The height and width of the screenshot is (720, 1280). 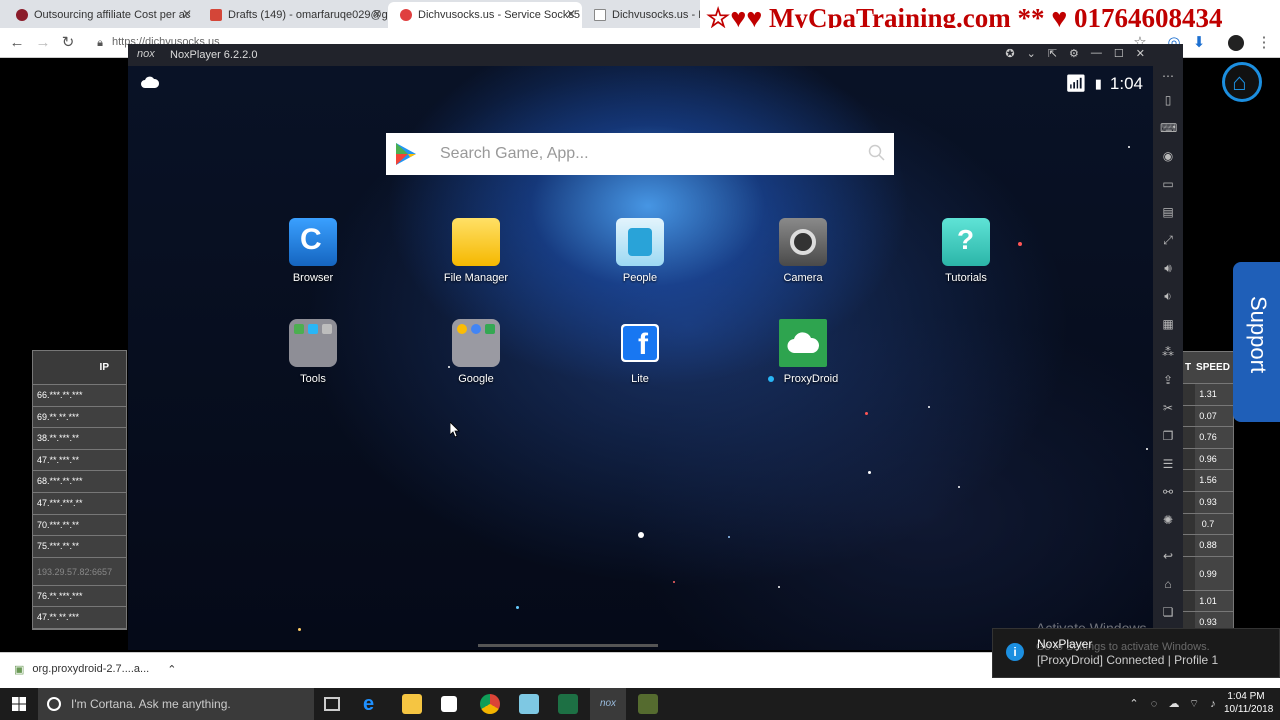 What do you see at coordinates (485, 15) in the screenshot?
I see `tab-dichvusocks-active: Dichvusocks.us - Service Socks5 ✕` at bounding box center [485, 15].